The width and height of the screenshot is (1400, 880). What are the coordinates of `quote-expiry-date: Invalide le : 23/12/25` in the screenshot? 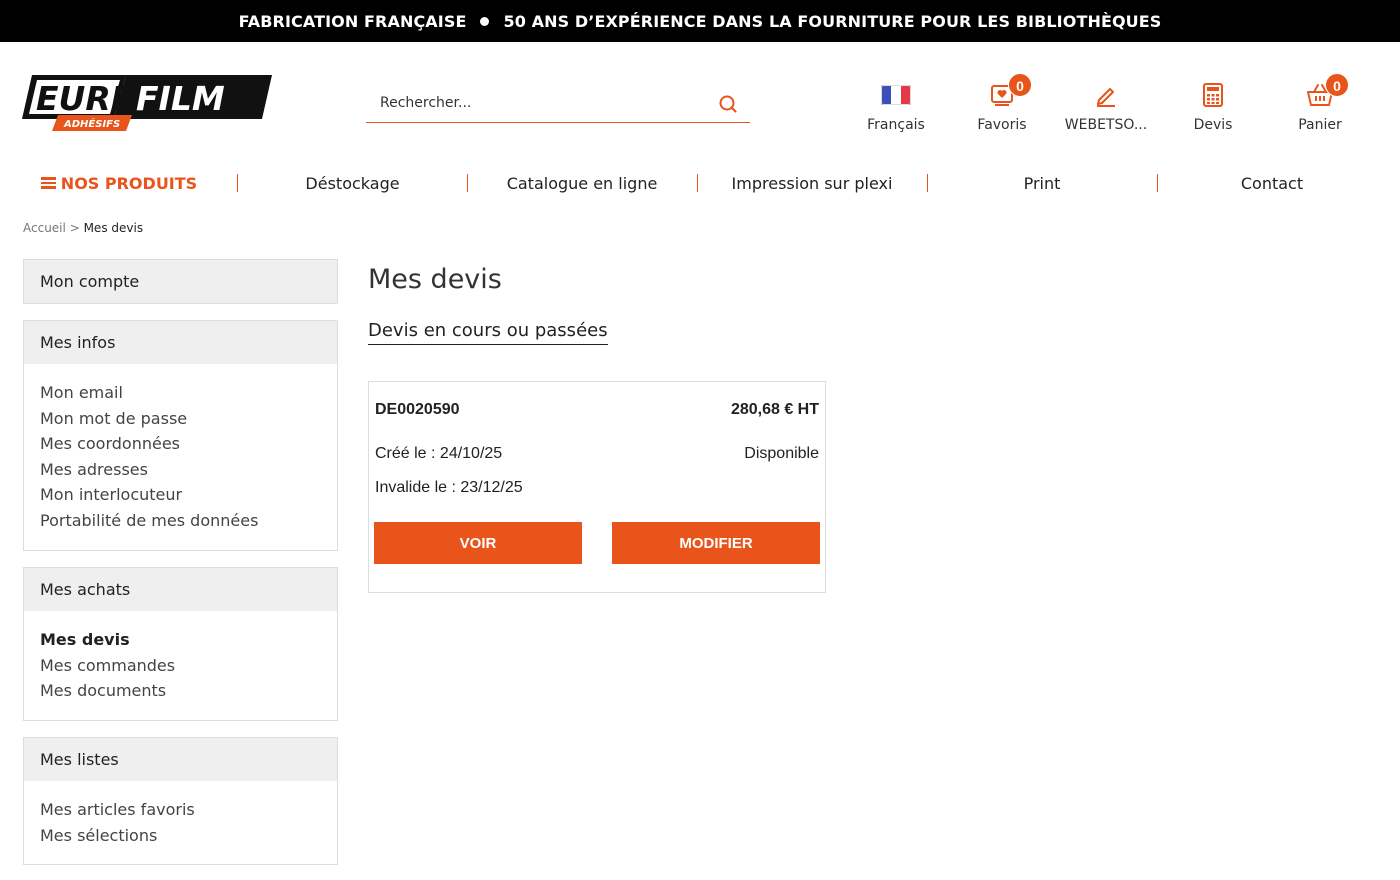 It's located at (449, 487).